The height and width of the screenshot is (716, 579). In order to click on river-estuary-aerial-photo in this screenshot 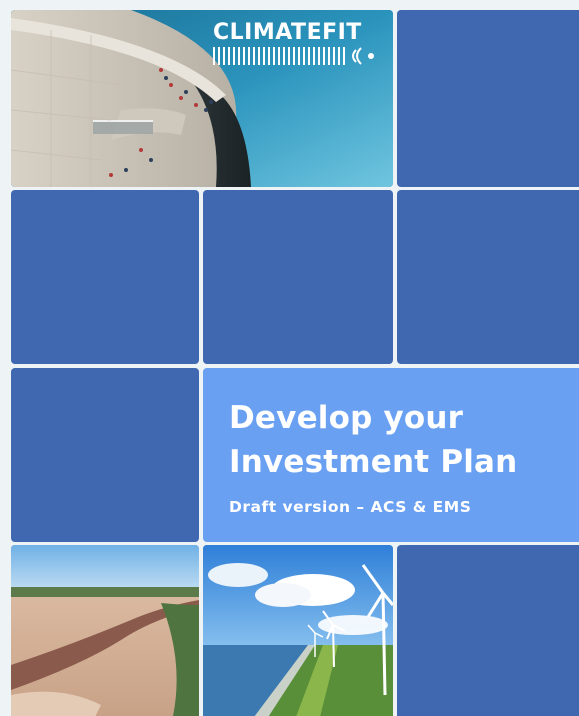, I will do `click(105, 630)`.